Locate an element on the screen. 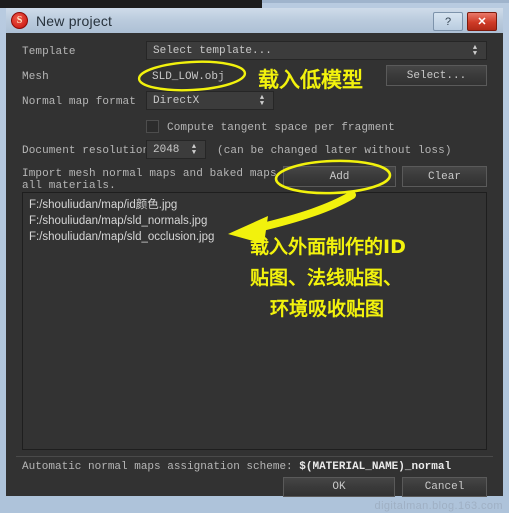 The image size is (509, 513). list-item: F:/shouliudan/map/id颜色.jpg is located at coordinates (257, 205).